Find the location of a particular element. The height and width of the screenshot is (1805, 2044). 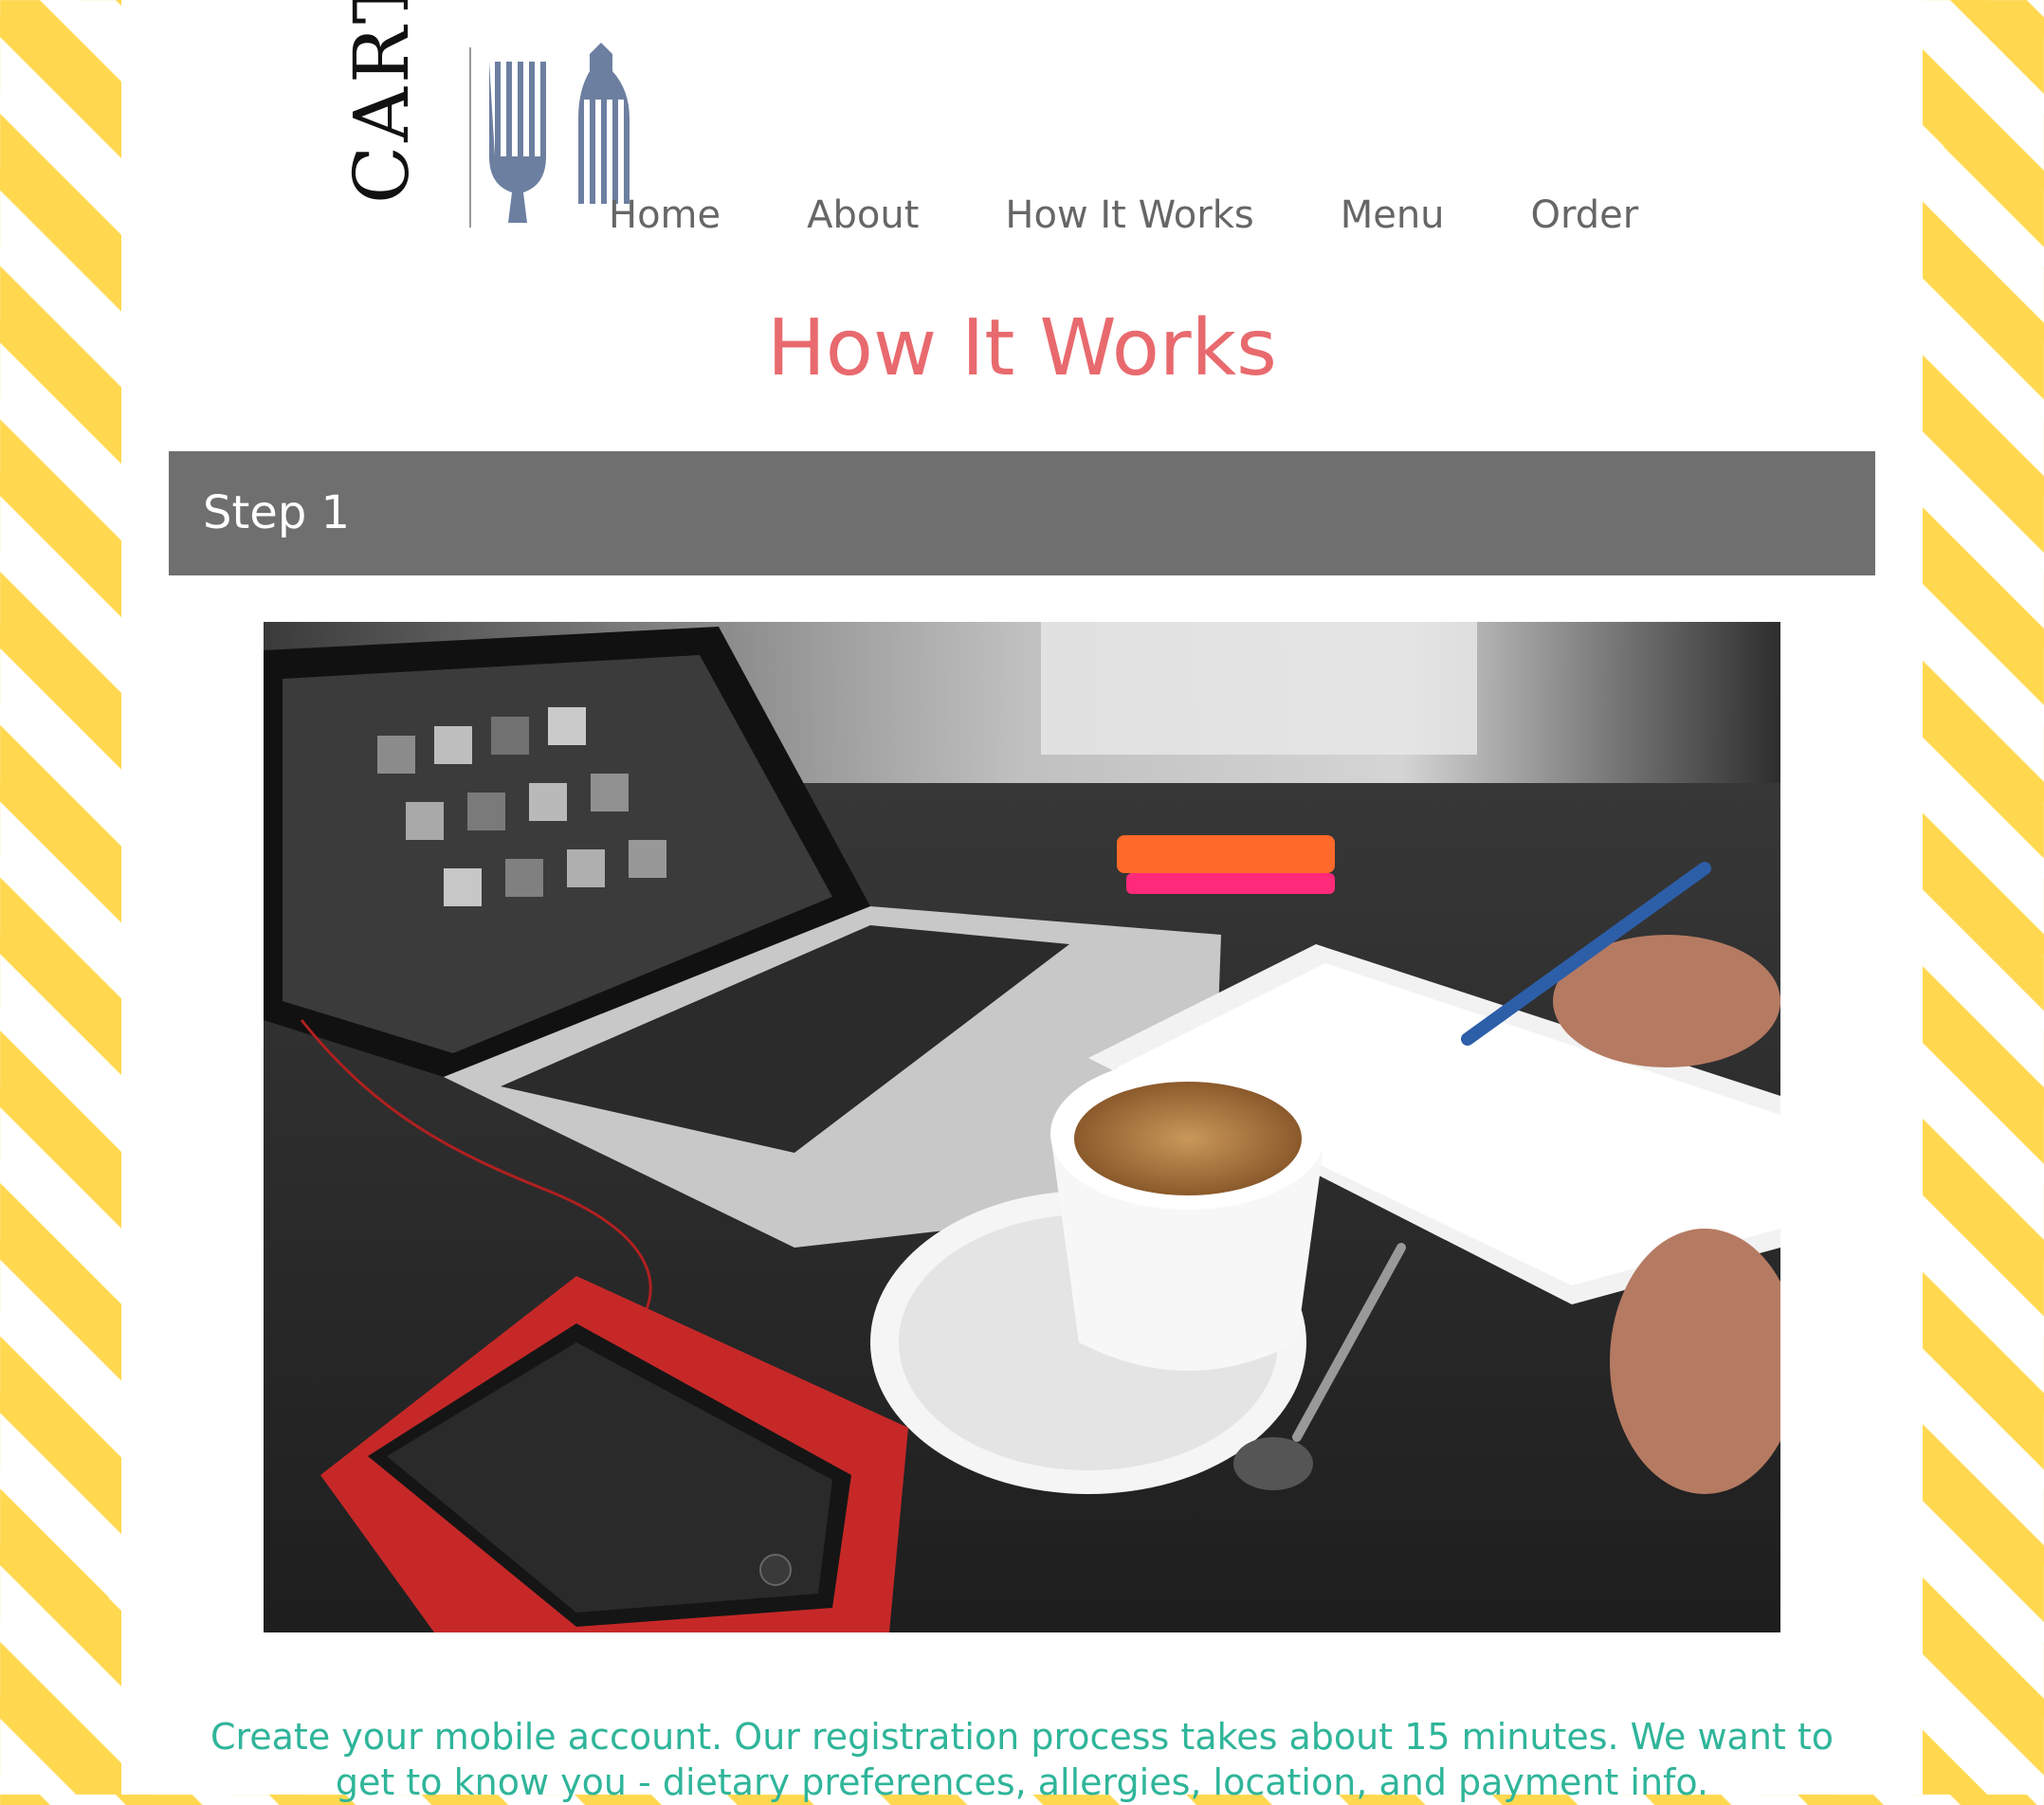

logo-divider is located at coordinates (470, 137).